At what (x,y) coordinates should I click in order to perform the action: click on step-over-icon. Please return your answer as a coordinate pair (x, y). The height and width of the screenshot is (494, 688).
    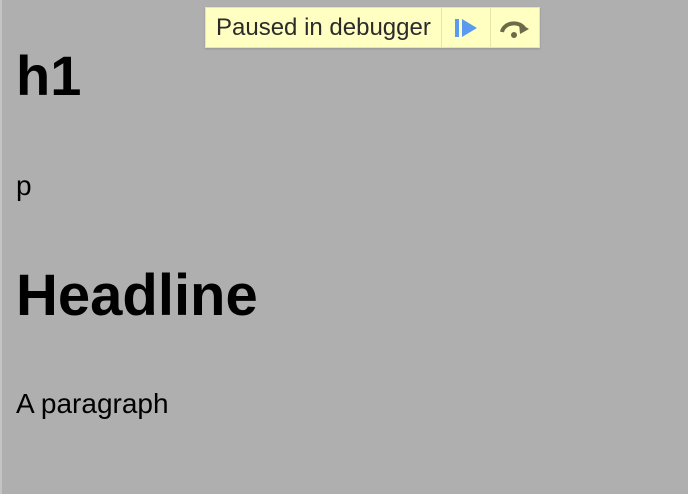
    Looking at the image, I should click on (515, 28).